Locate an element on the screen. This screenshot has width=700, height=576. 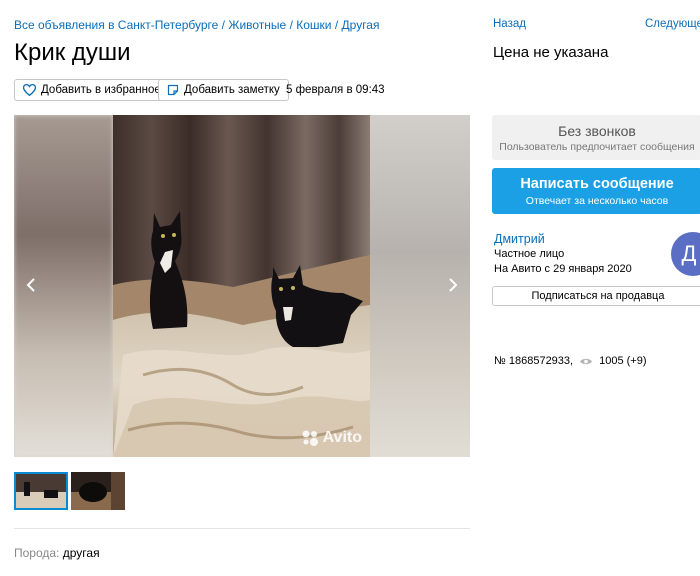
section-divider is located at coordinates (242, 528).